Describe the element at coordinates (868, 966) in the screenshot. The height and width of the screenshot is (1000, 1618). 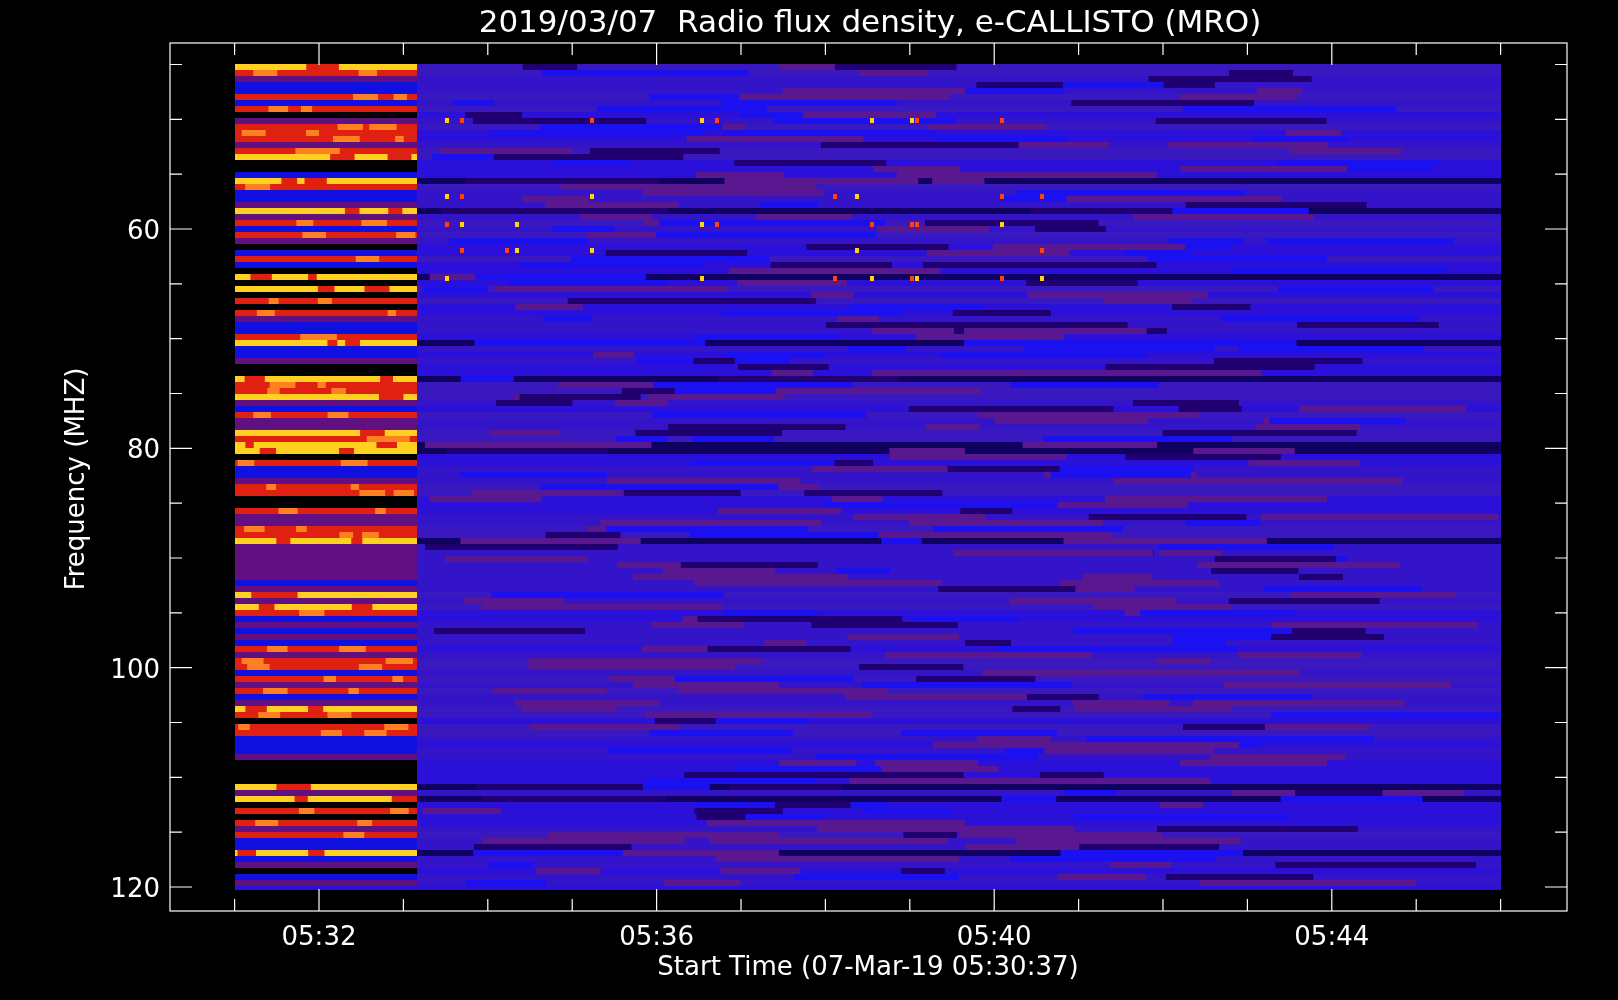
I see `x-axis-label: Start Time (07-Mar-19 05:30:37)` at that location.